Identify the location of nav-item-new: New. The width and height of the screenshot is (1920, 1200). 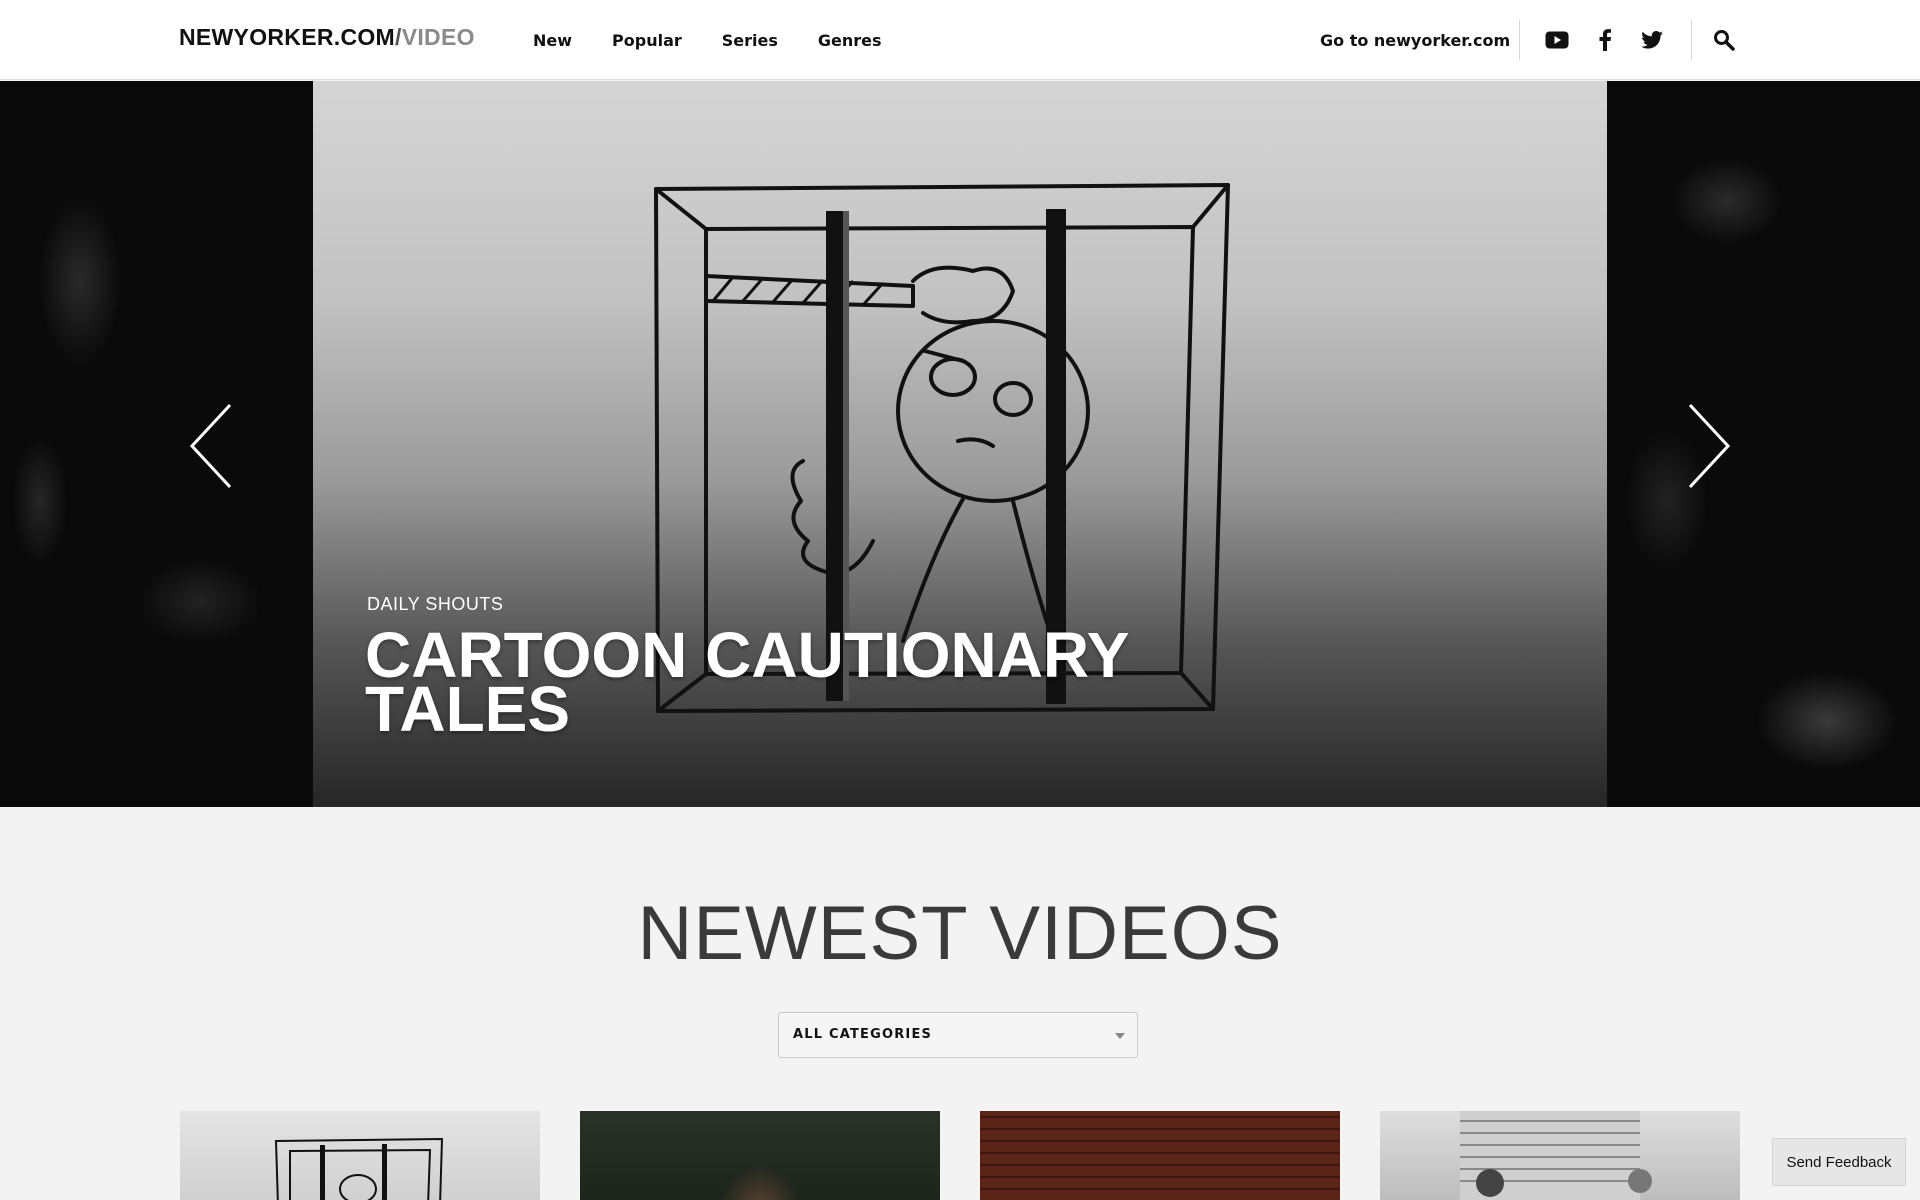
(552, 40).